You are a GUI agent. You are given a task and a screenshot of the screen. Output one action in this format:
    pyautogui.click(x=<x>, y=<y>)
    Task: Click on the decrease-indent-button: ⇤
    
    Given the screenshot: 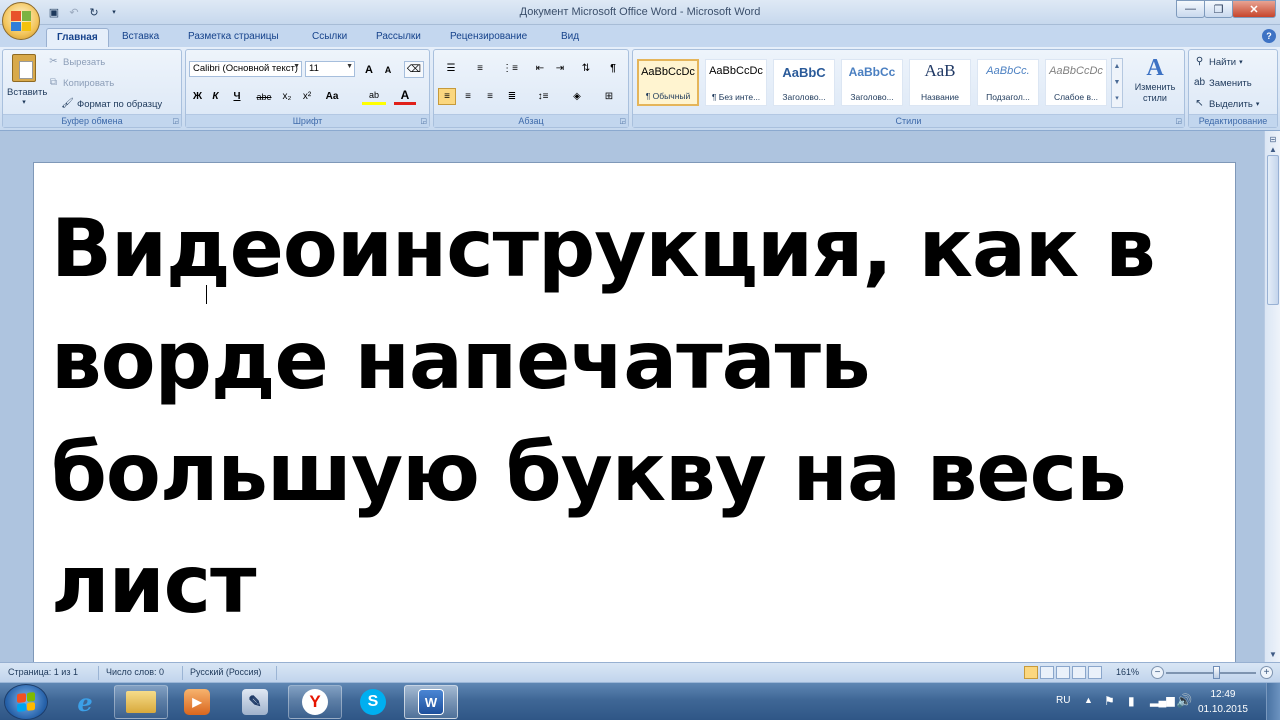 What is the action you would take?
    pyautogui.click(x=540, y=68)
    